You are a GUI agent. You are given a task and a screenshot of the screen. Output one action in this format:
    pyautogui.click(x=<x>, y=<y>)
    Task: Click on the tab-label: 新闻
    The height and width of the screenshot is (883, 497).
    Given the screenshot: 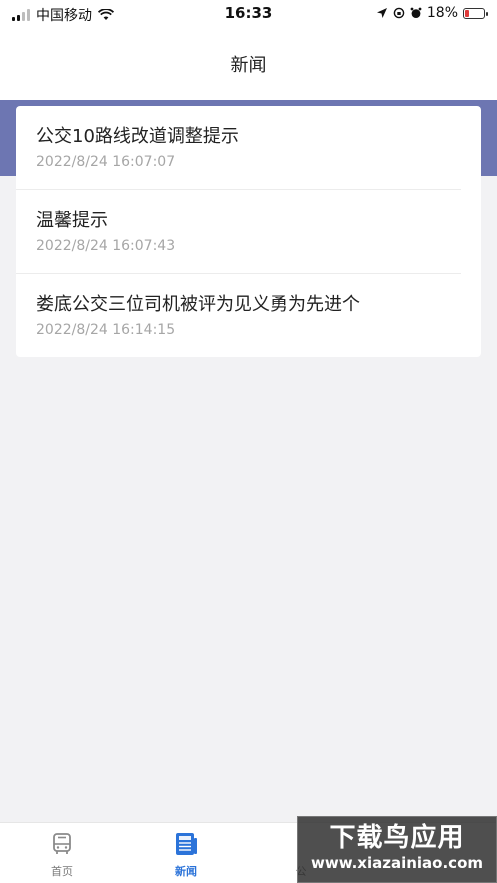 What is the action you would take?
    pyautogui.click(x=186, y=871)
    